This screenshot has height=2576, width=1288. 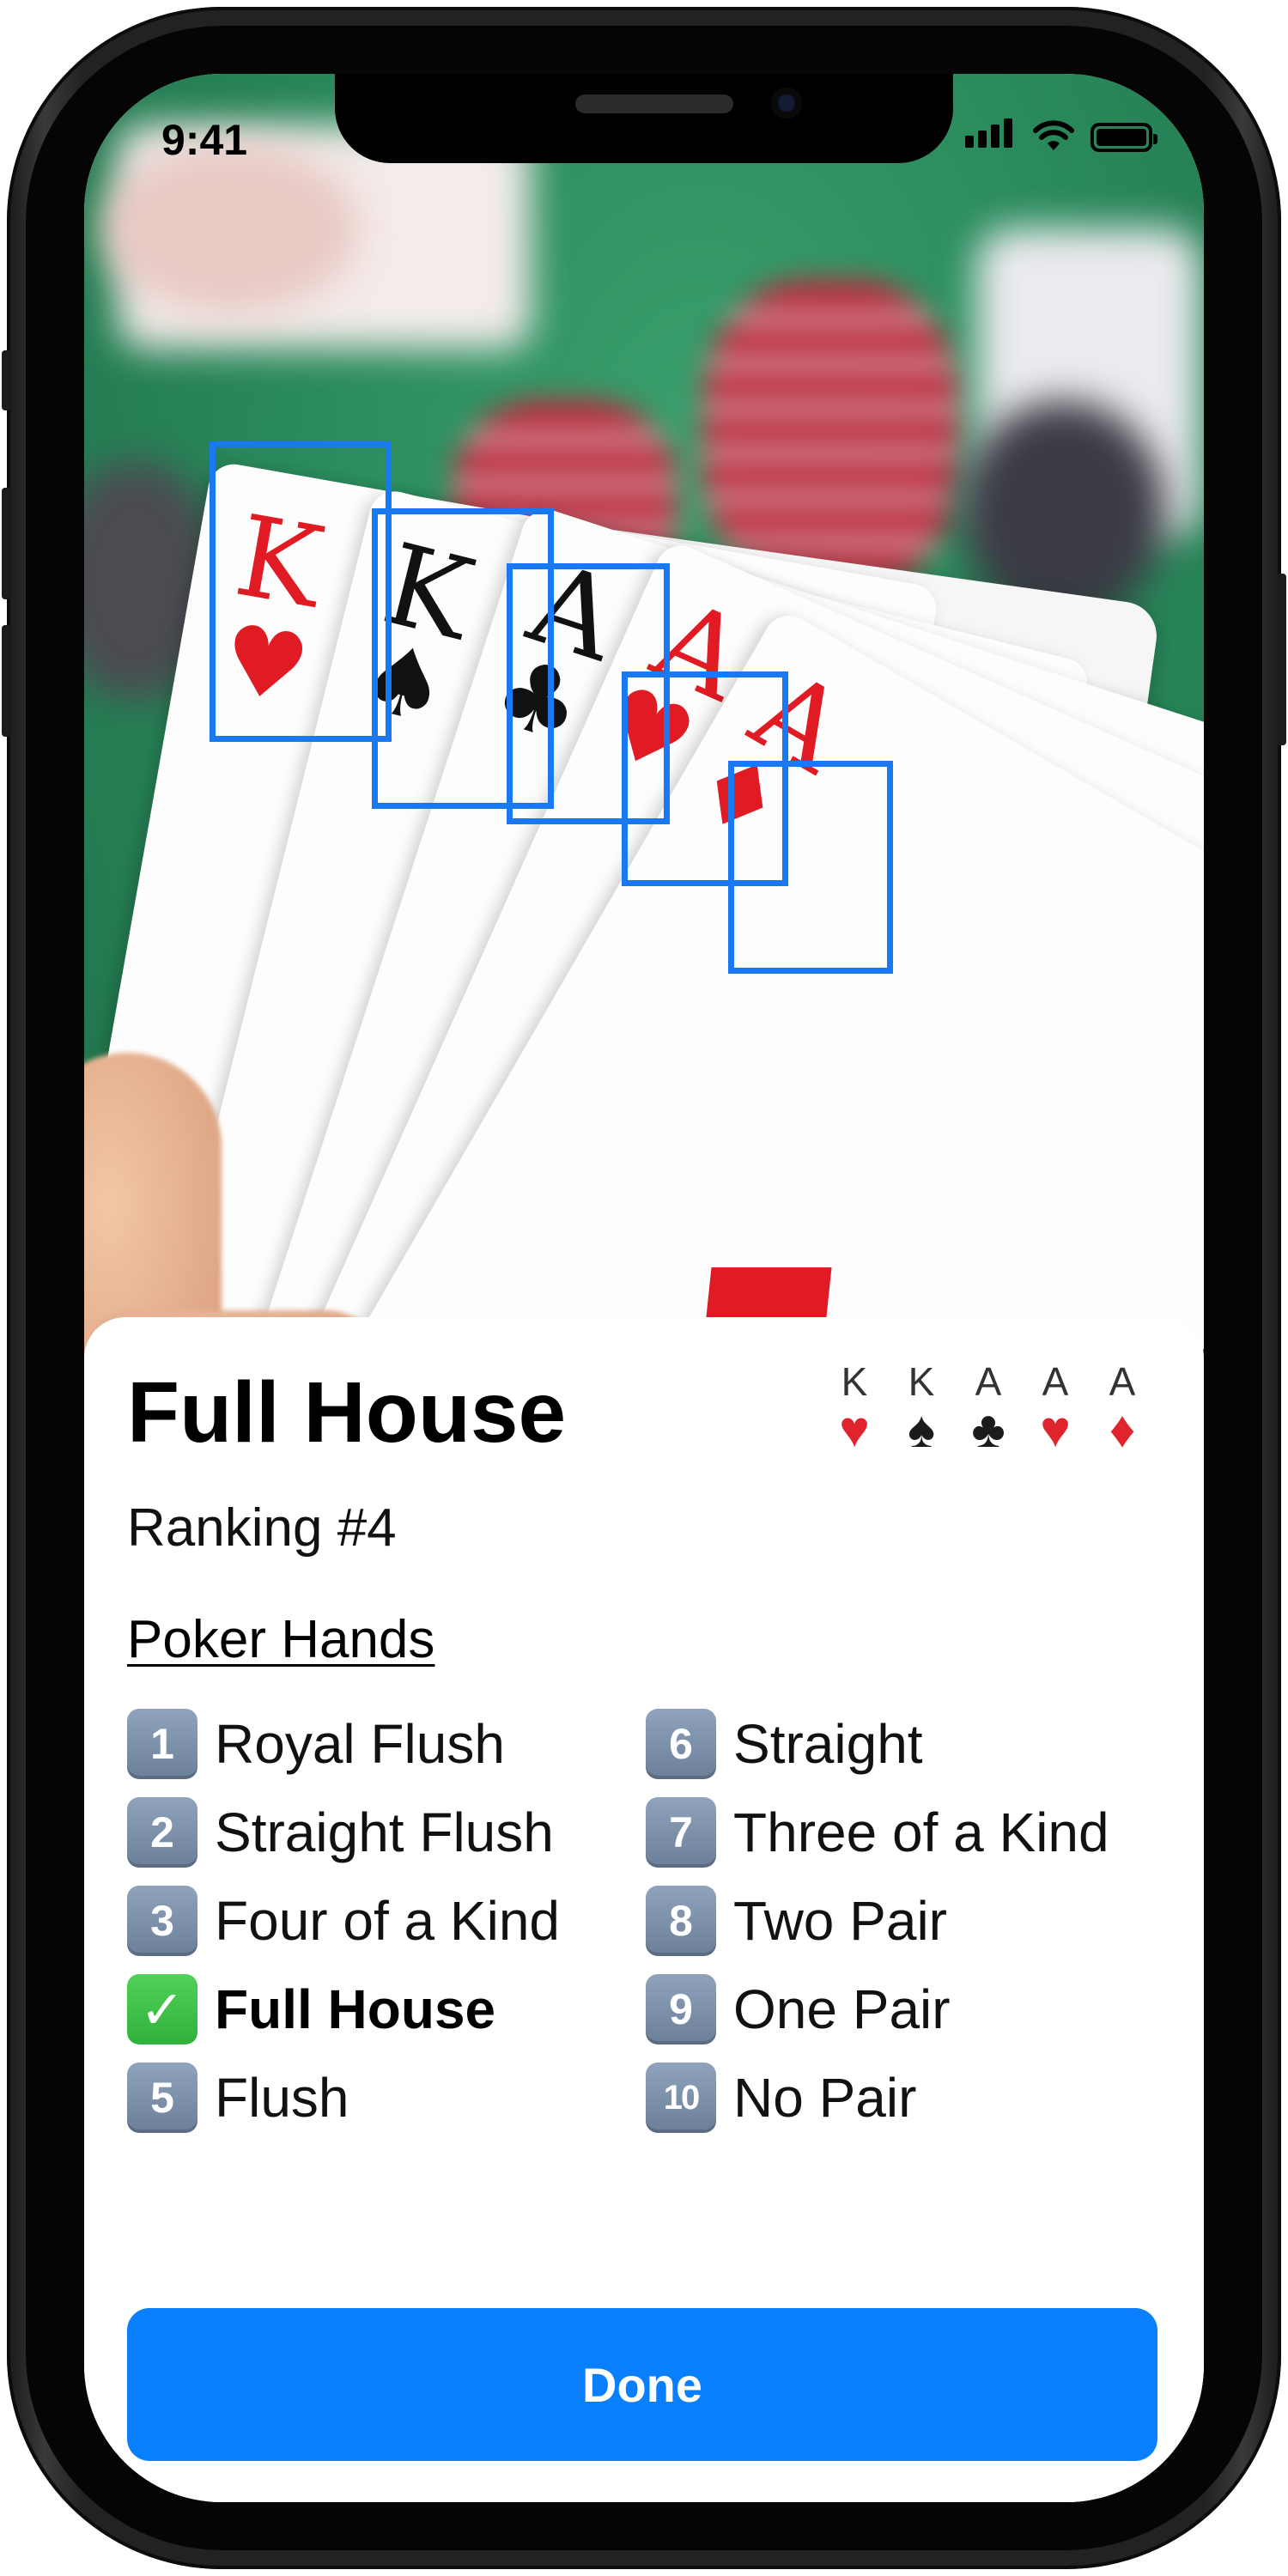 I want to click on mini-card: A ♣, so click(x=988, y=1407).